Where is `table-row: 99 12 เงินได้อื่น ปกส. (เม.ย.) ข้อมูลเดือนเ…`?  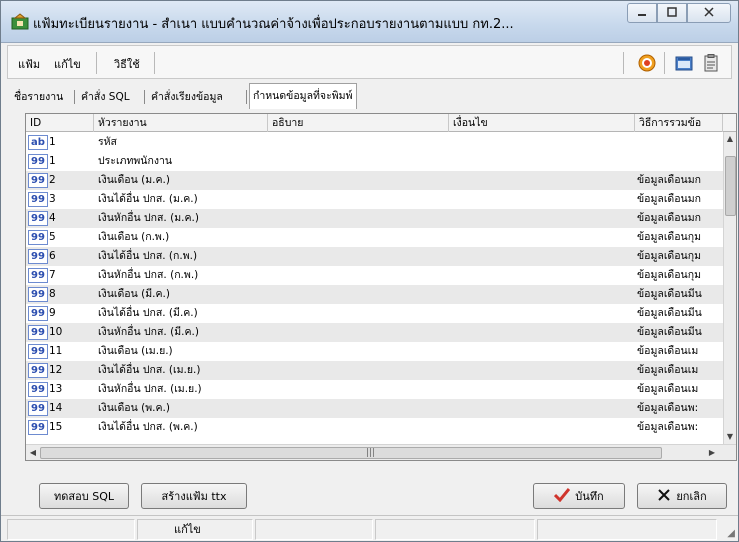 table-row: 99 12 เงินได้อื่น ปกส. (เม.ย.) ข้อมูลเดือนเ… is located at coordinates (374, 370).